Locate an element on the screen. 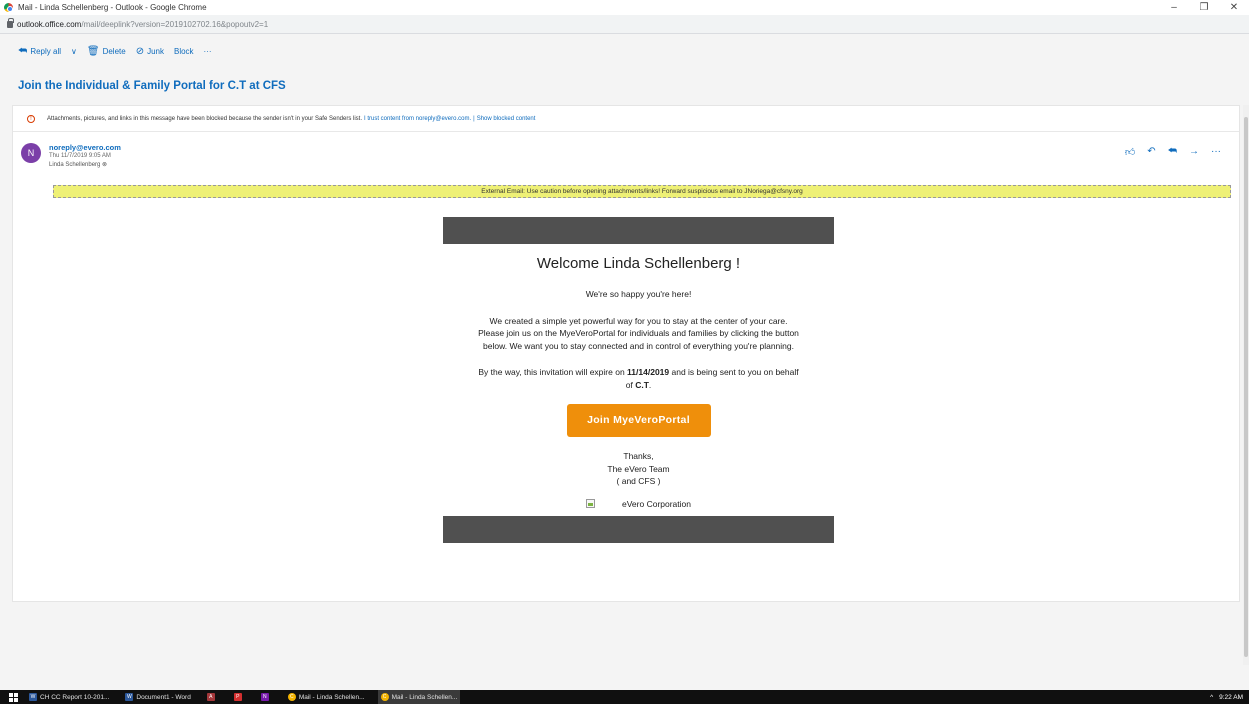 The image size is (1249, 704). taskbar-item-acrobat: P is located at coordinates (239, 697).